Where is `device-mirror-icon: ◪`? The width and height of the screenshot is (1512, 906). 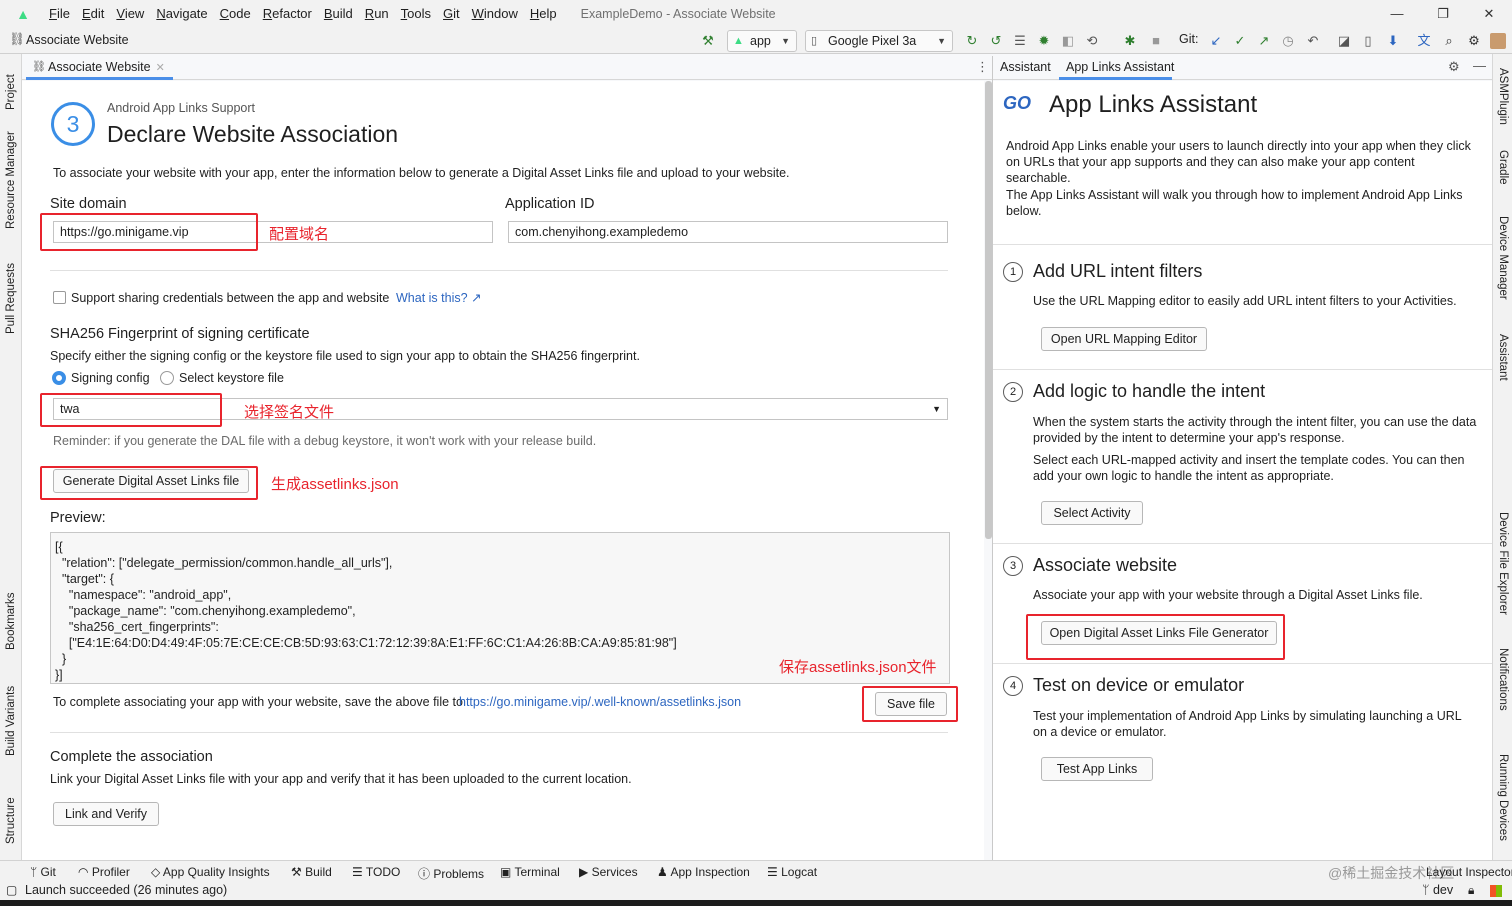
device-mirror-icon: ◪ is located at coordinates (1344, 41).